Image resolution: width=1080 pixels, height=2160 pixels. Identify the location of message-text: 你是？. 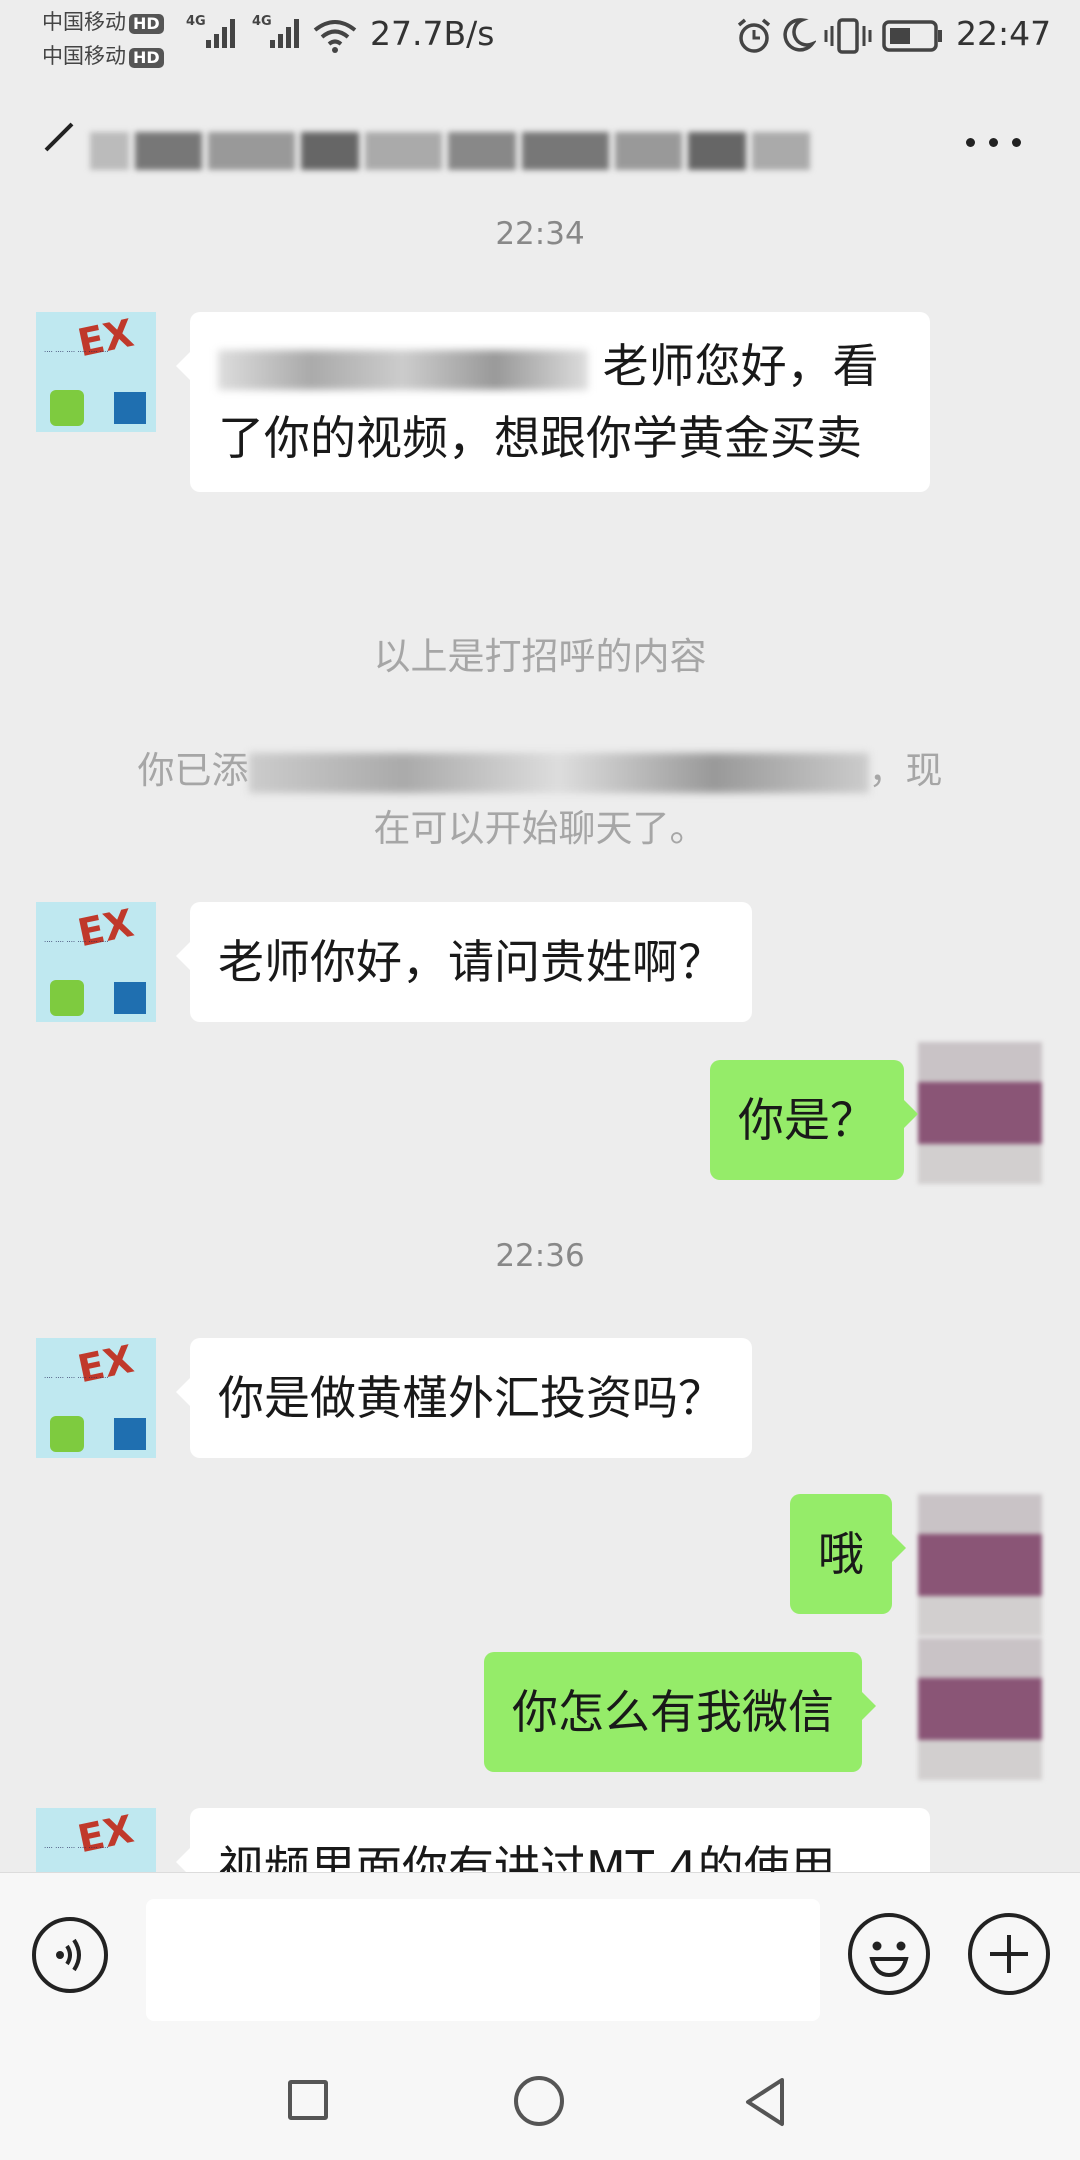
(807, 1120).